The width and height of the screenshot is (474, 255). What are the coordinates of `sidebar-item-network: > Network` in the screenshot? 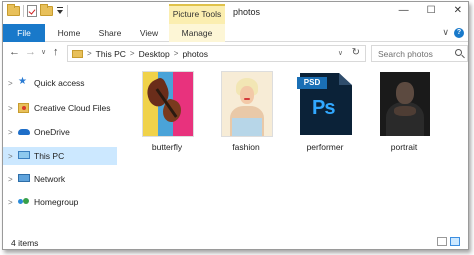 It's located at (60, 179).